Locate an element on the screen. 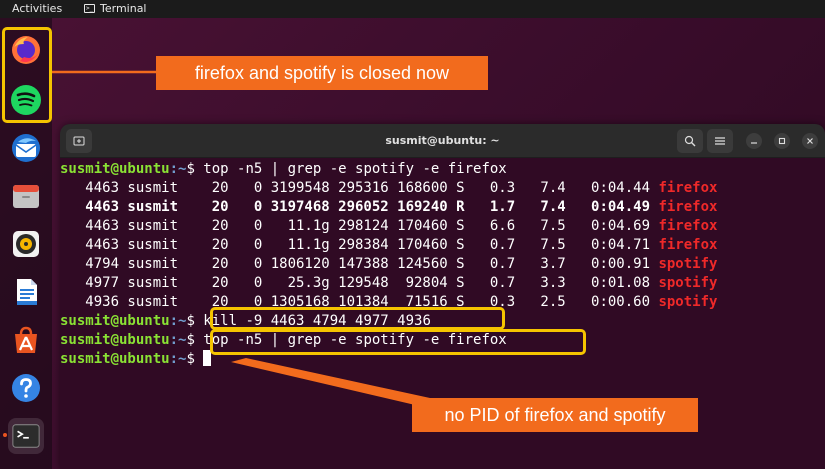 The width and height of the screenshot is (825, 469). active-app-menu: >_ Terminal is located at coordinates (115, 8).